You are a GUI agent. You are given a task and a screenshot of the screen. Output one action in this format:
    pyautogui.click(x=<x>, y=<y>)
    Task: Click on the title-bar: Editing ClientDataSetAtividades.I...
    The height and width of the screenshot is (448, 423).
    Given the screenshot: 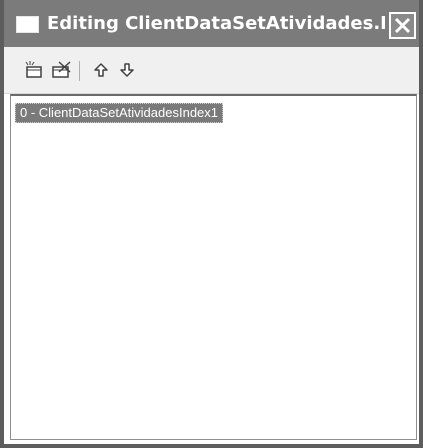 What is the action you would take?
    pyautogui.click(x=211, y=23)
    